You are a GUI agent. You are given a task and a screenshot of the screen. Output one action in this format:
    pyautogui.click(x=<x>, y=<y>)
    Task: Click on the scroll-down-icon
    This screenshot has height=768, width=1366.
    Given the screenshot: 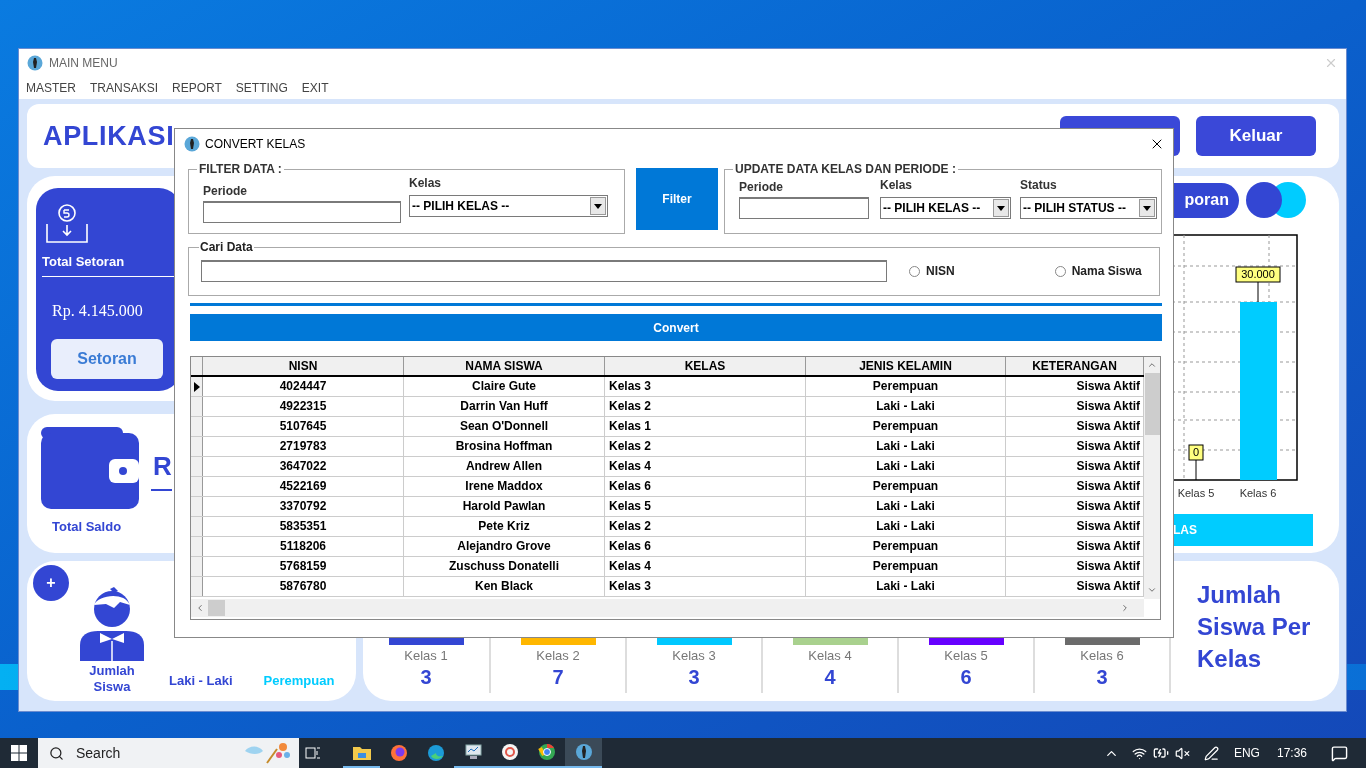 What is the action you would take?
    pyautogui.click(x=1152, y=590)
    